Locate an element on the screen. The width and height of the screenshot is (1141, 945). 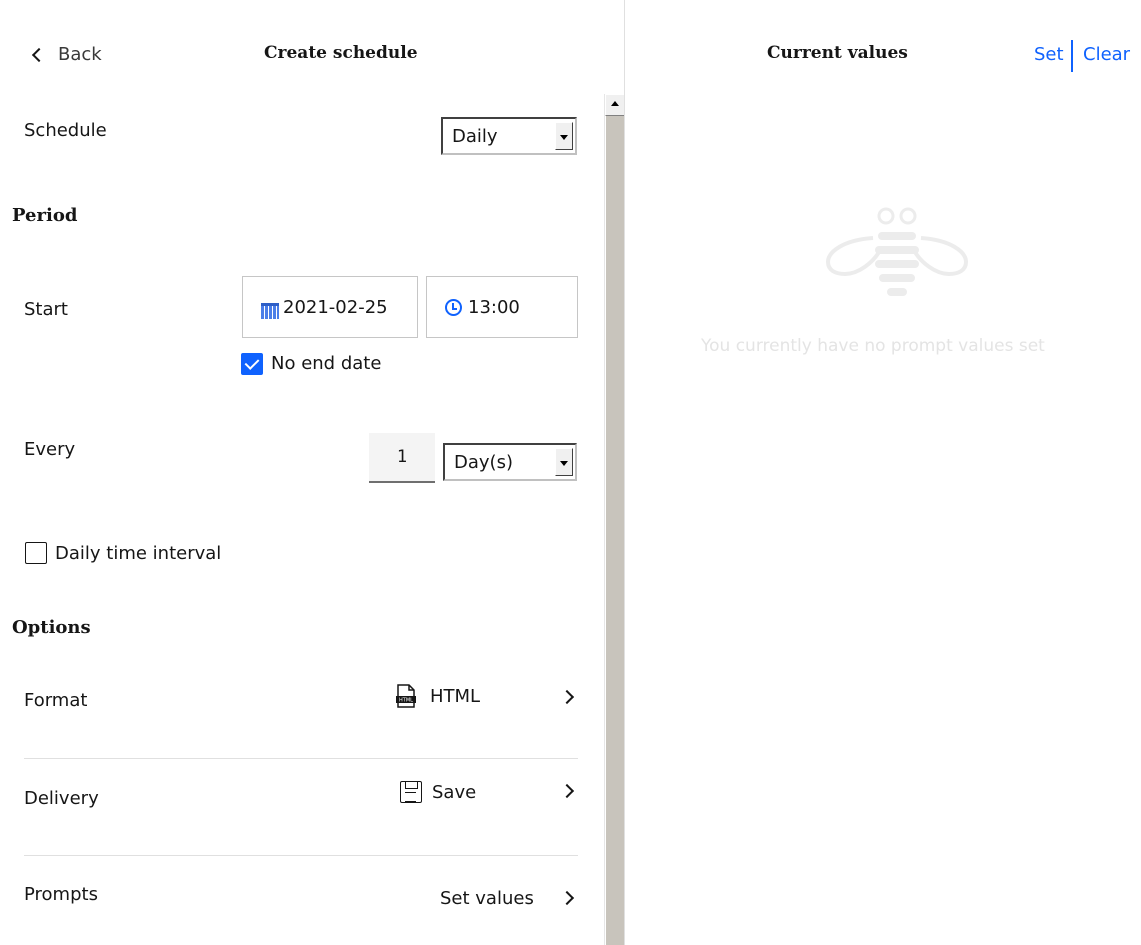
schedule-label: Schedule is located at coordinates (65, 130).